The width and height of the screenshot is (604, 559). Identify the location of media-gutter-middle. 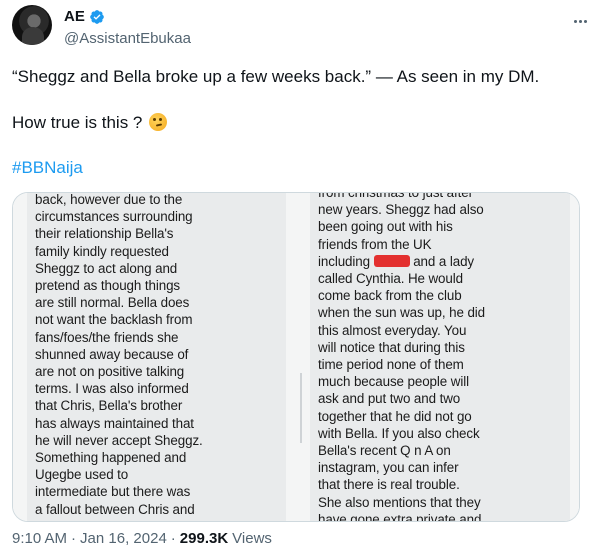
(298, 357).